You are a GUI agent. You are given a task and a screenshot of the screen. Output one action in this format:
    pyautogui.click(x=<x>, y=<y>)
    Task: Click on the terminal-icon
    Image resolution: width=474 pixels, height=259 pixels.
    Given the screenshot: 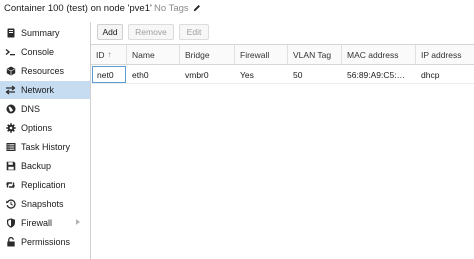 What is the action you would take?
    pyautogui.click(x=10, y=52)
    